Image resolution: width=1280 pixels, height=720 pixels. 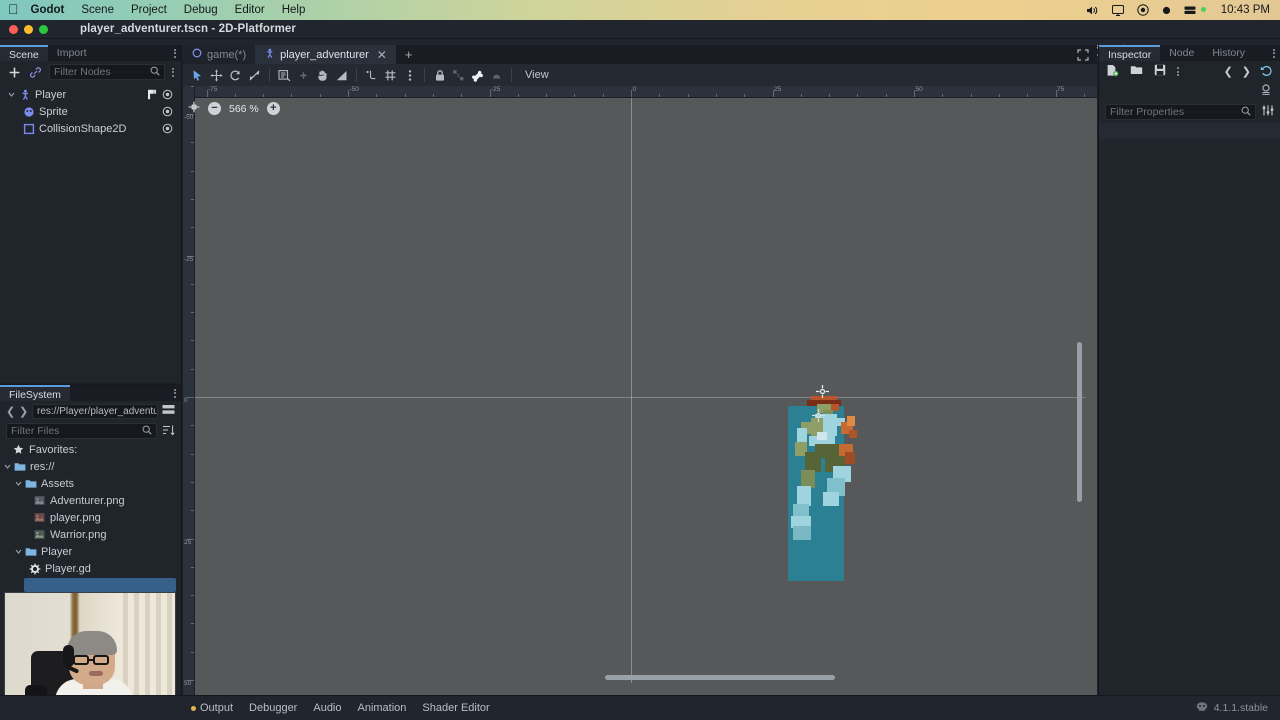 I want to click on scene-tab-player-adventurer: player_adventurer ✕, so click(x=325, y=54).